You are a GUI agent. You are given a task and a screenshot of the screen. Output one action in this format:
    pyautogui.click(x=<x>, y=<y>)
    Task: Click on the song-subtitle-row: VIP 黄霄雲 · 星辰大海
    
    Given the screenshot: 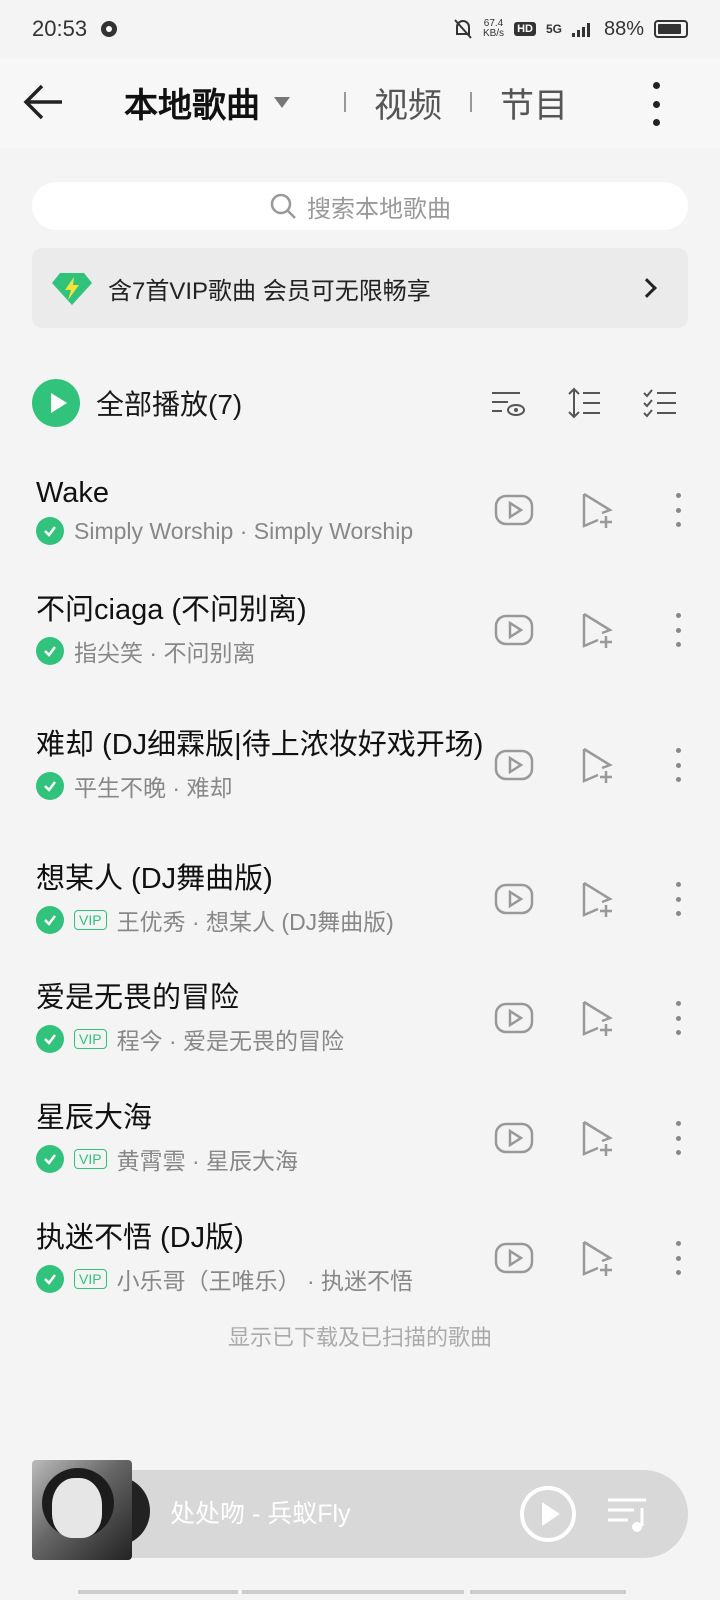 What is the action you would take?
    pyautogui.click(x=264, y=1159)
    